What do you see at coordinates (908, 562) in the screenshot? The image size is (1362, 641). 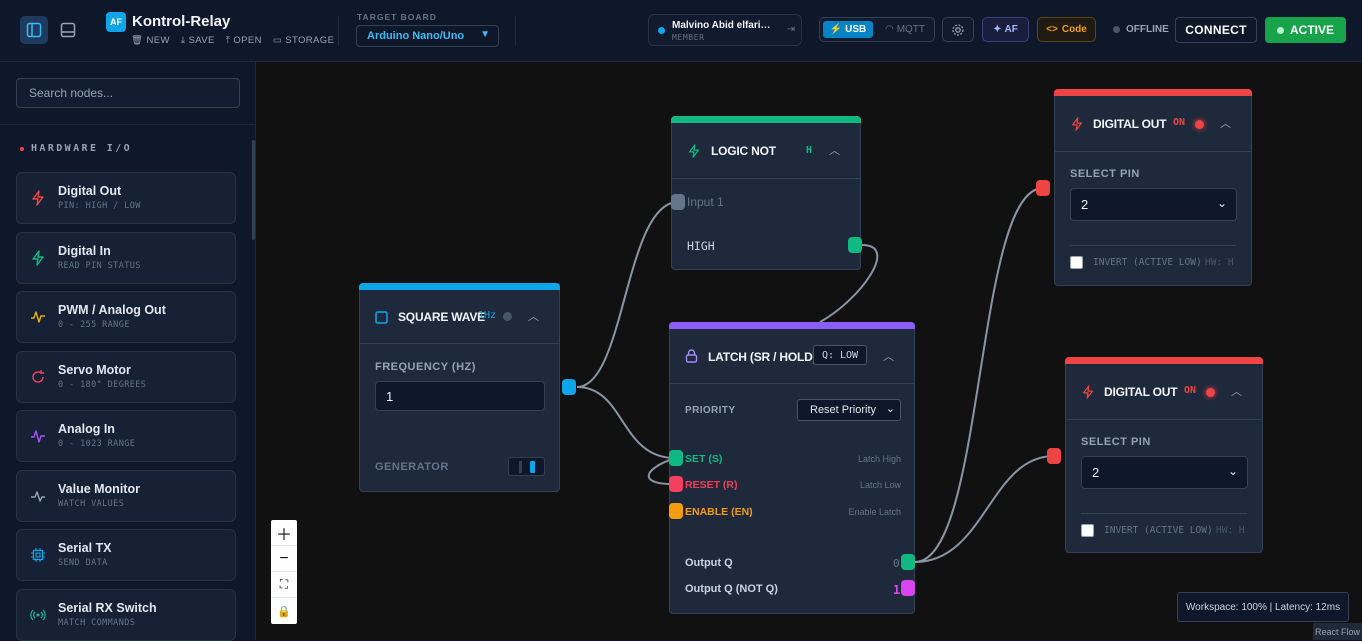 I see `latch-q-output-handle` at bounding box center [908, 562].